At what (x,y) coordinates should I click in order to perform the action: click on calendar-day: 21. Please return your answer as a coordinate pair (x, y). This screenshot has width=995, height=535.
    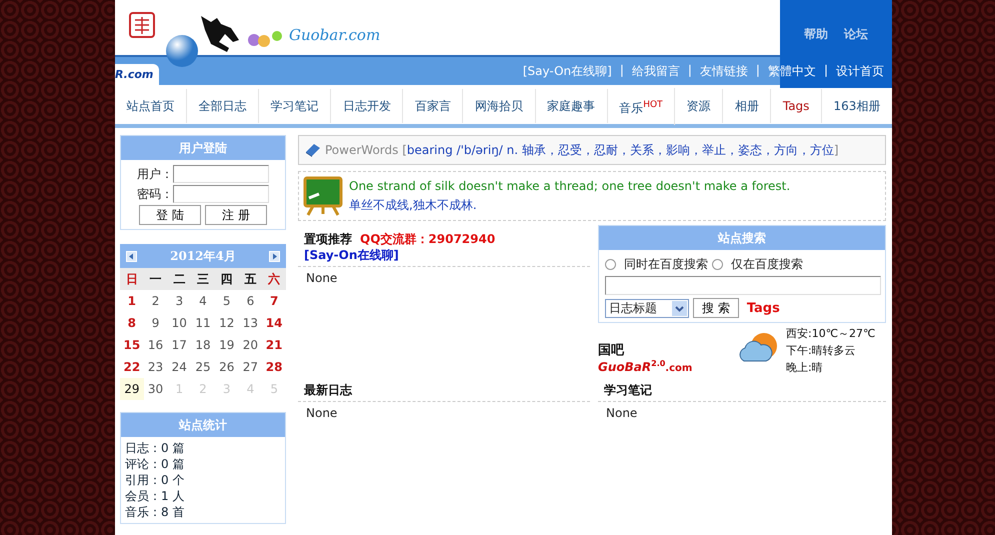
    Looking at the image, I should click on (274, 345).